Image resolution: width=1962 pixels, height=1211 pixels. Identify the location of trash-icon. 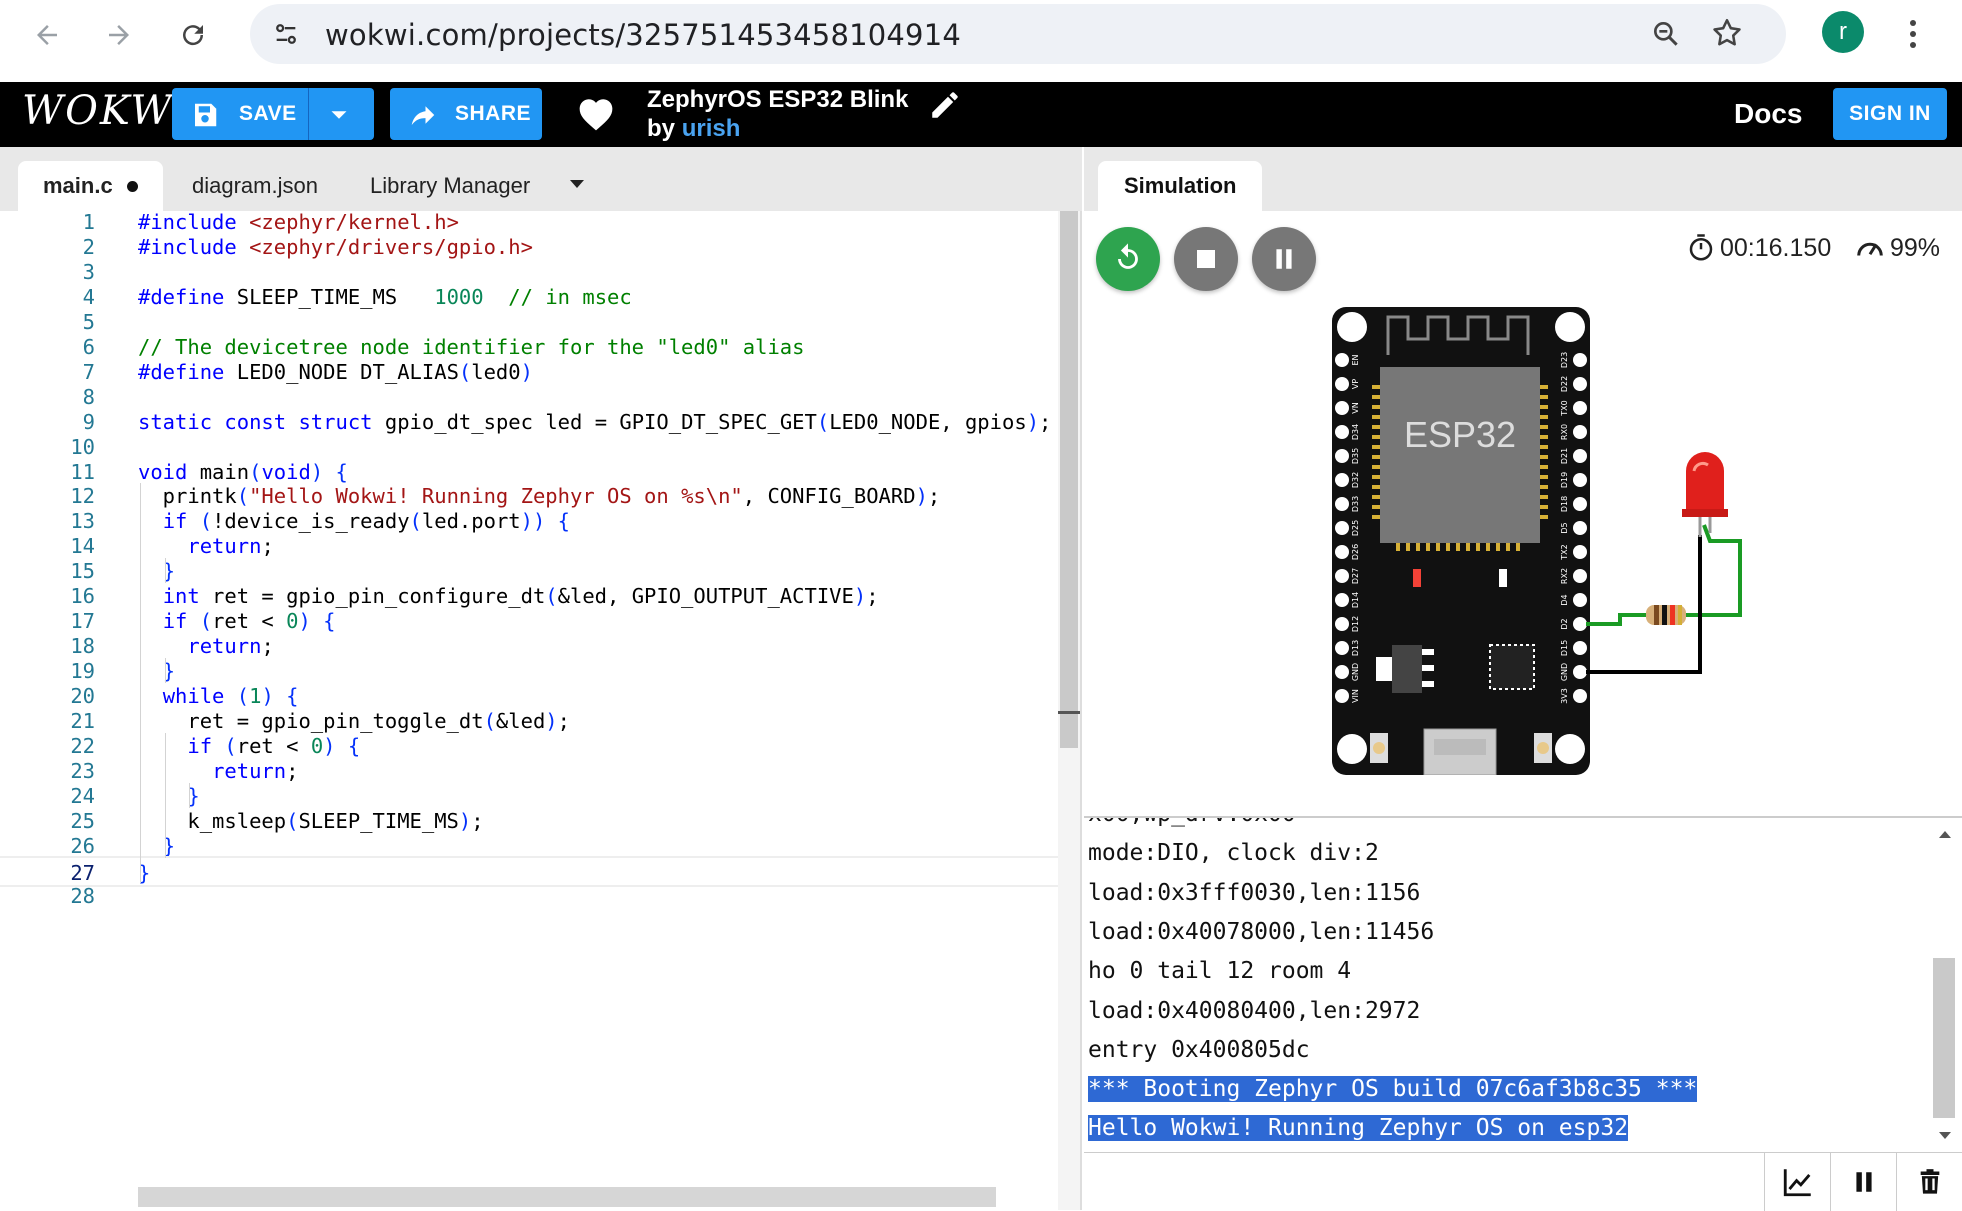
(1929, 1181).